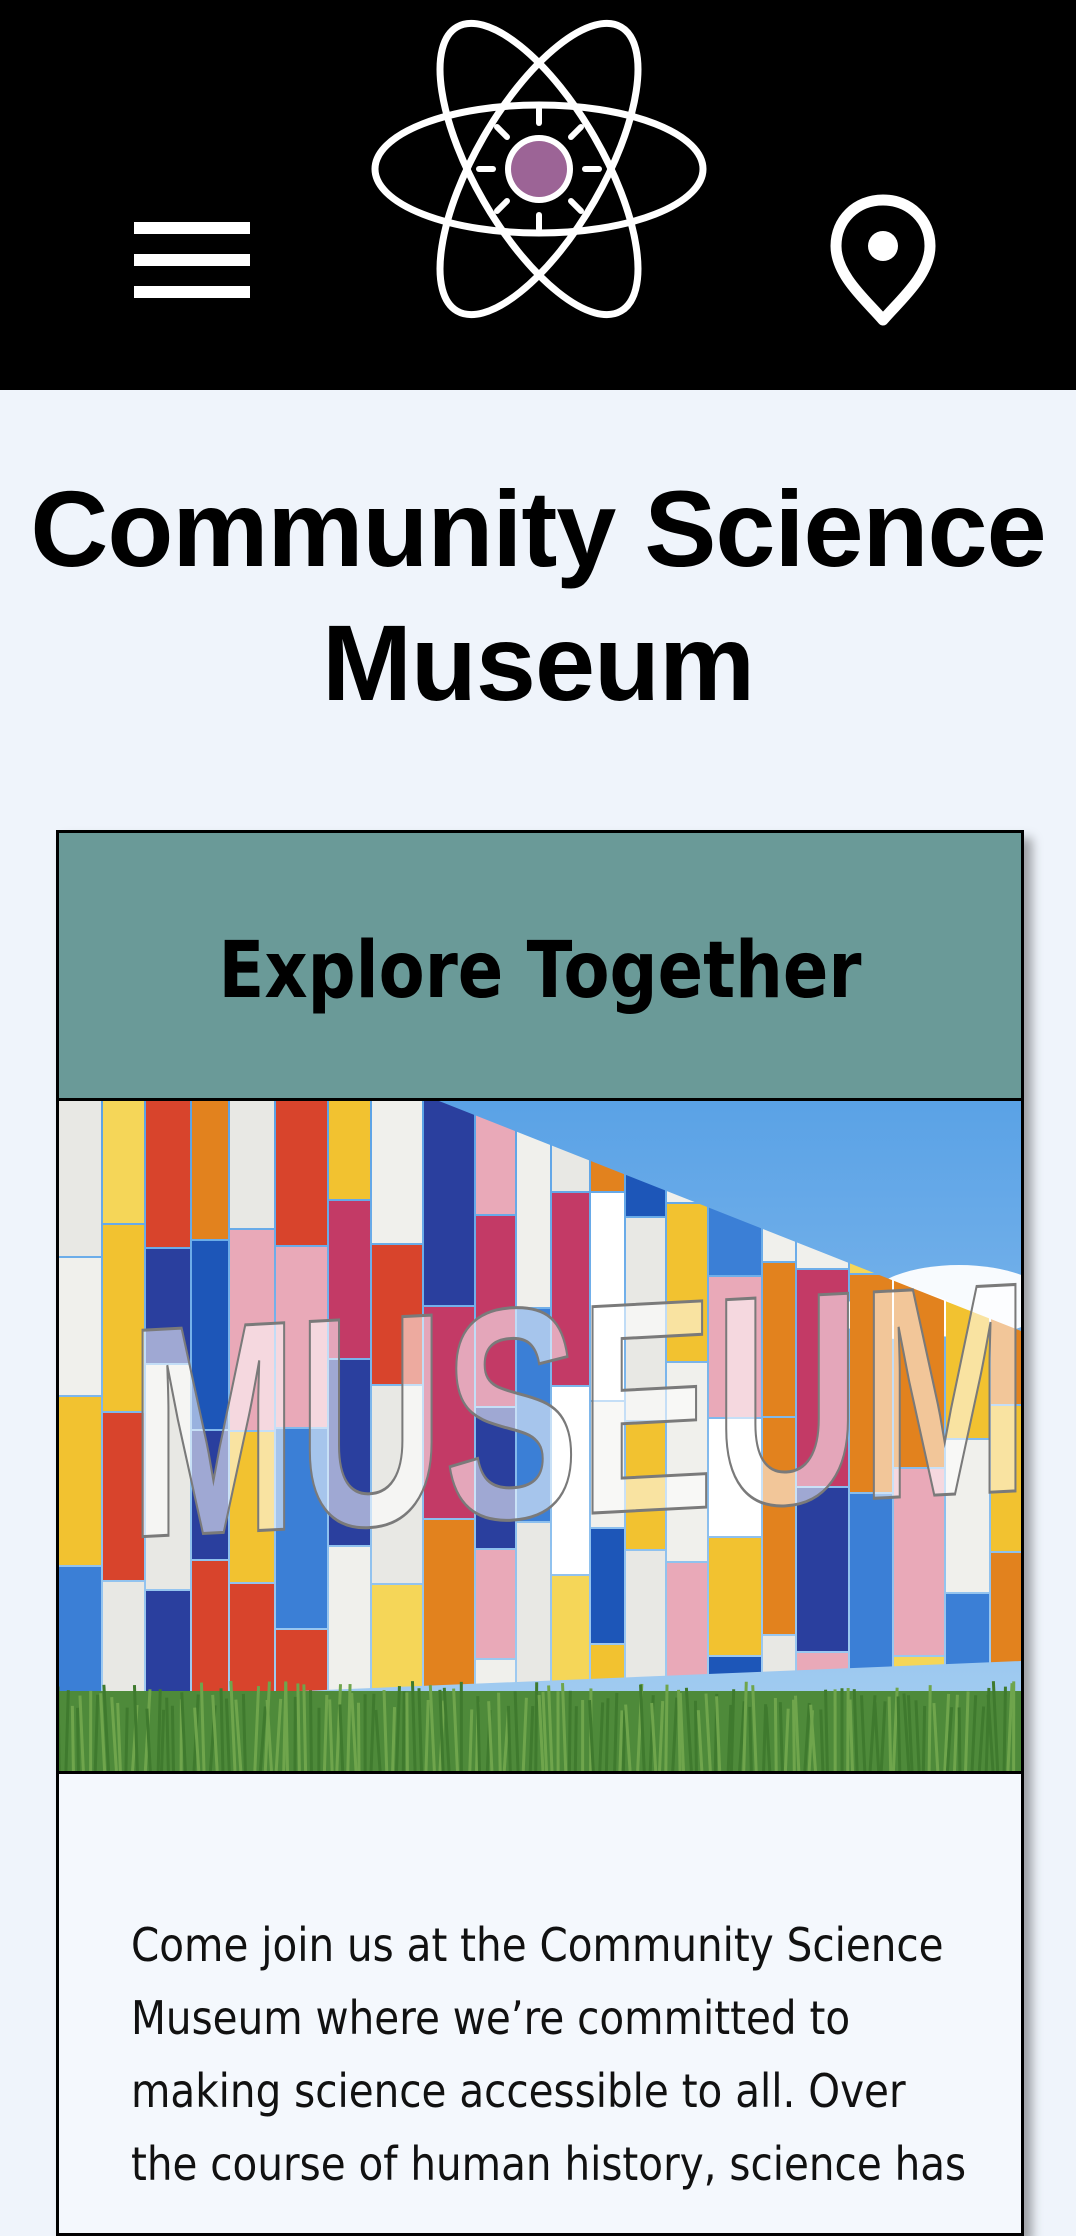  Describe the element at coordinates (539, 971) in the screenshot. I see `card-title: Explore Together` at that location.